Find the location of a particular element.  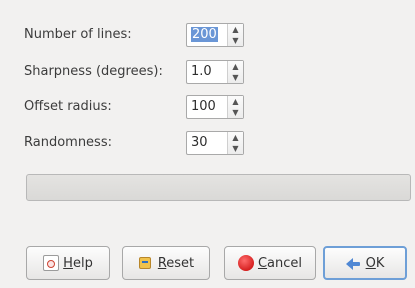

number-of-lines-spinbox: 200 ▲ ▼ is located at coordinates (215, 35).